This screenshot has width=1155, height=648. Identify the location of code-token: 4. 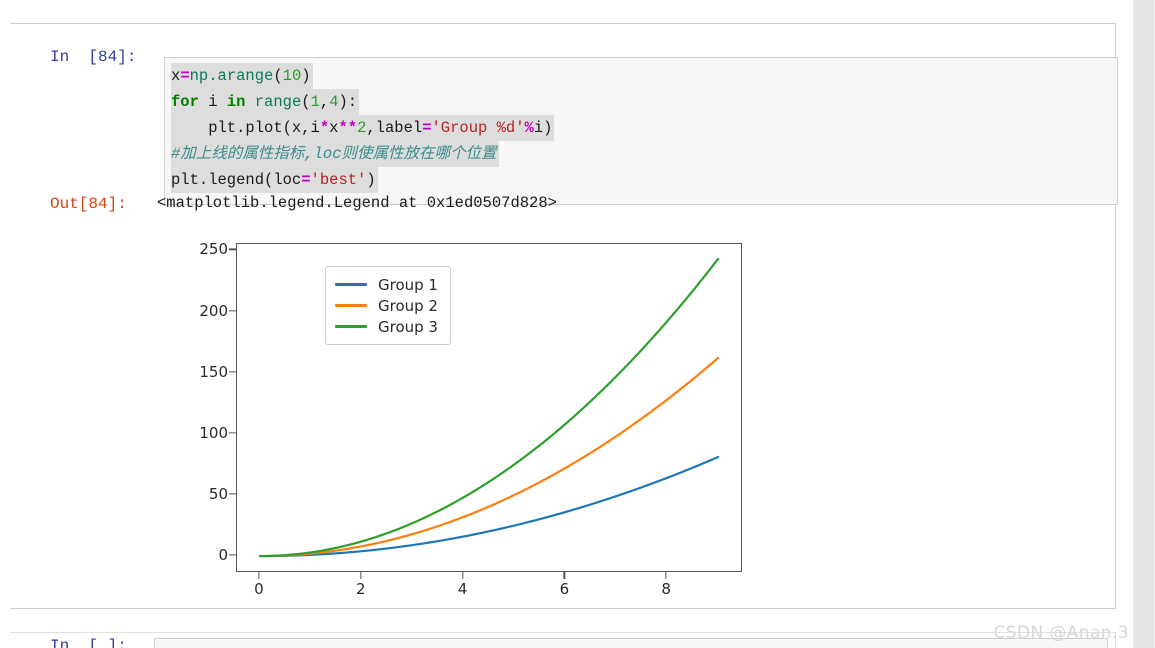
(334, 102).